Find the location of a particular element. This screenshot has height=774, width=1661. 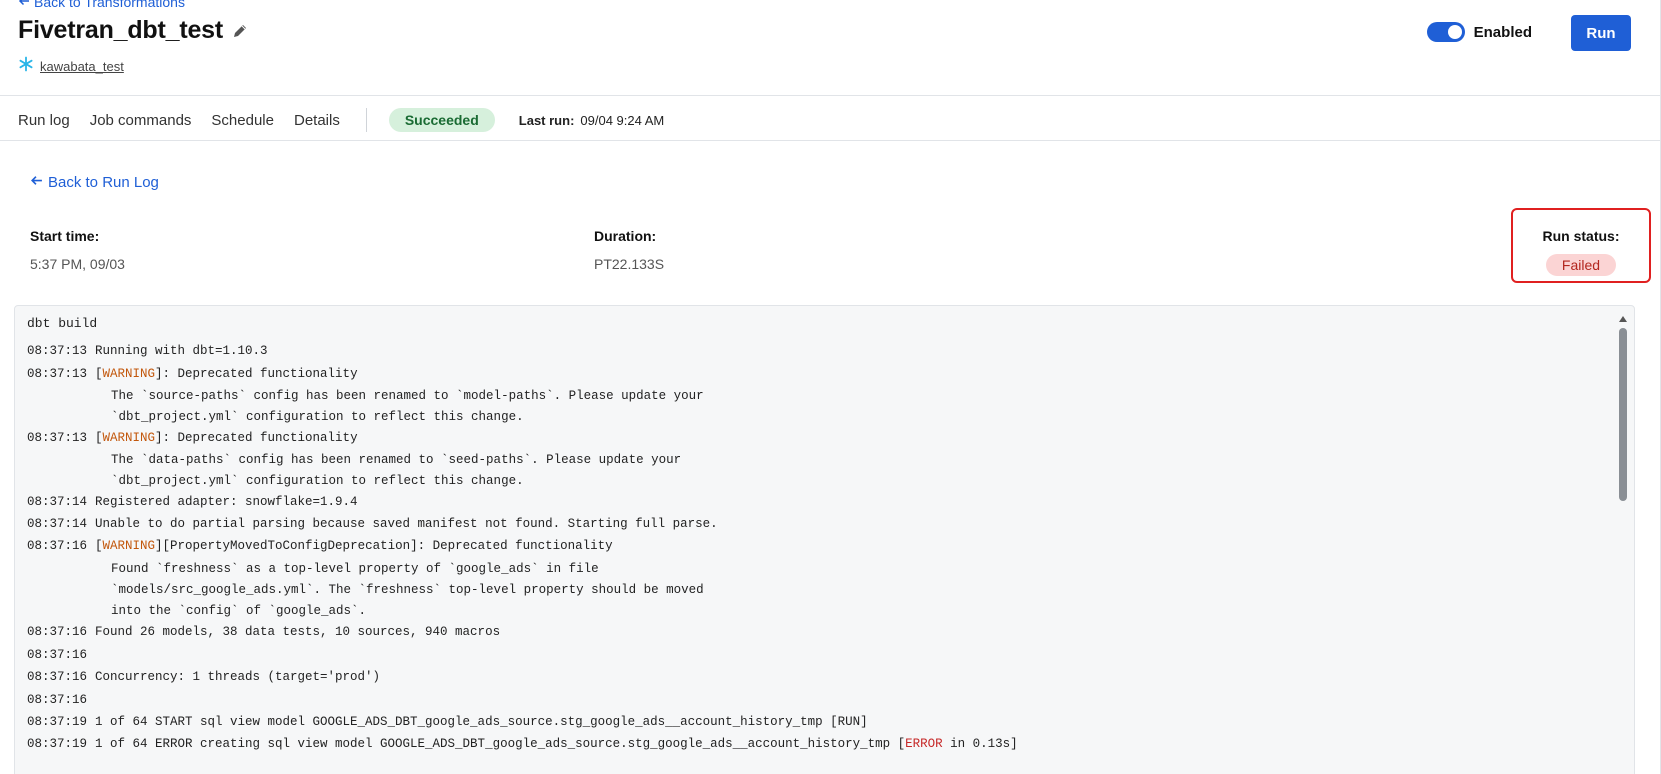

log-command: dbt build is located at coordinates (62, 323).